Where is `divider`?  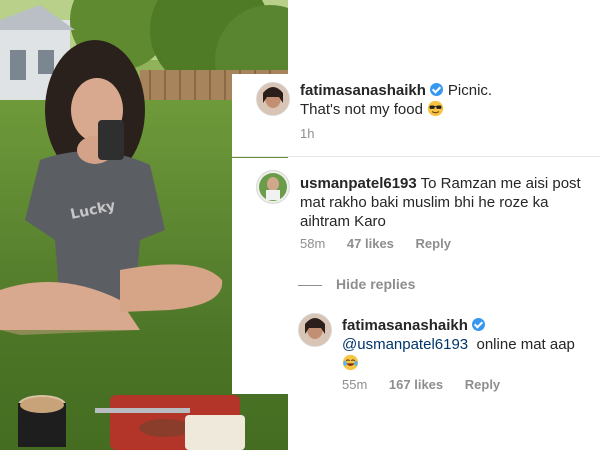 divider is located at coordinates (310, 285).